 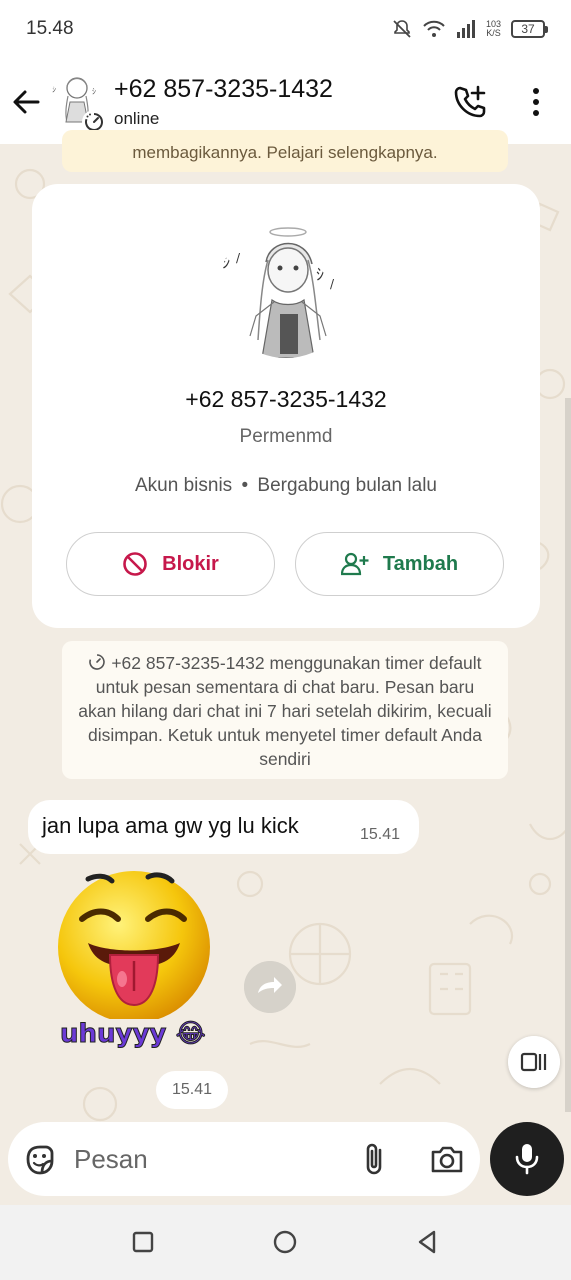 I want to click on profile-account-info: Akun bisnis • Bergabung bulan lalu, so click(x=286, y=486).